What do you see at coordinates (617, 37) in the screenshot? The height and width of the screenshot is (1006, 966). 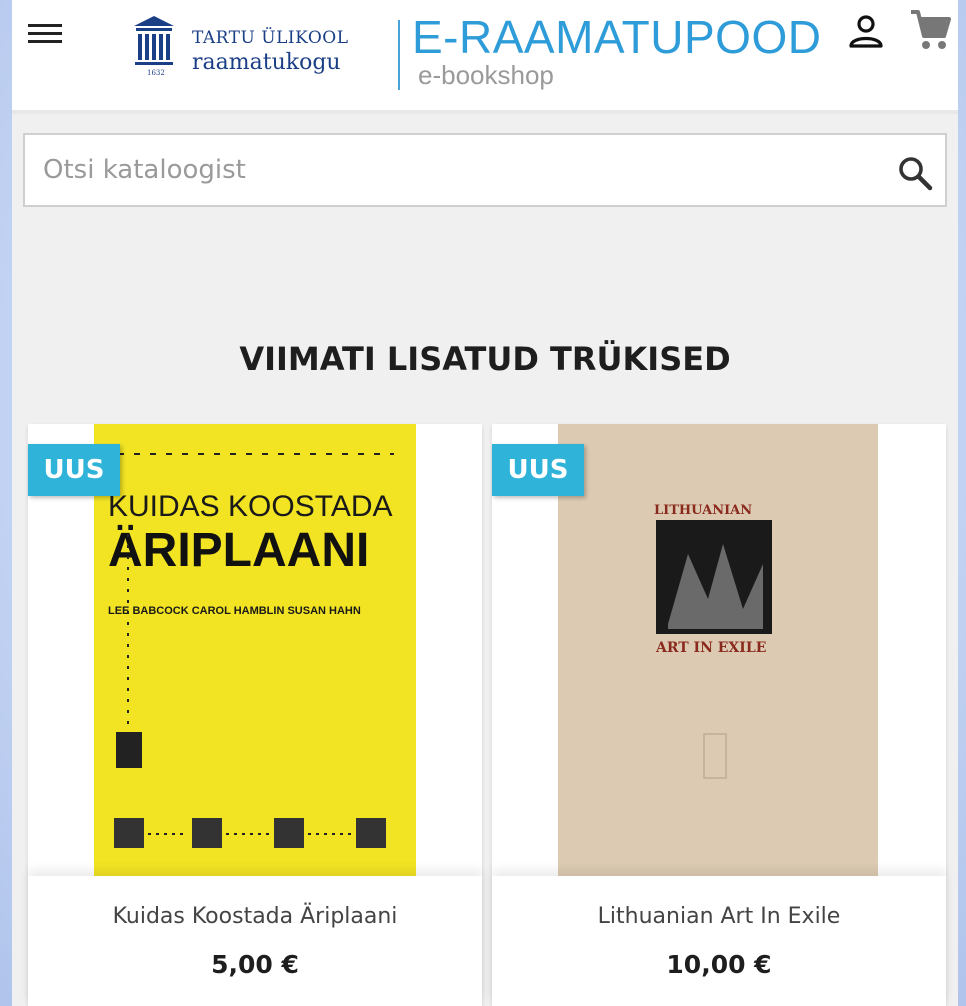 I see `store-title: E-RAAMATUPOOD` at bounding box center [617, 37].